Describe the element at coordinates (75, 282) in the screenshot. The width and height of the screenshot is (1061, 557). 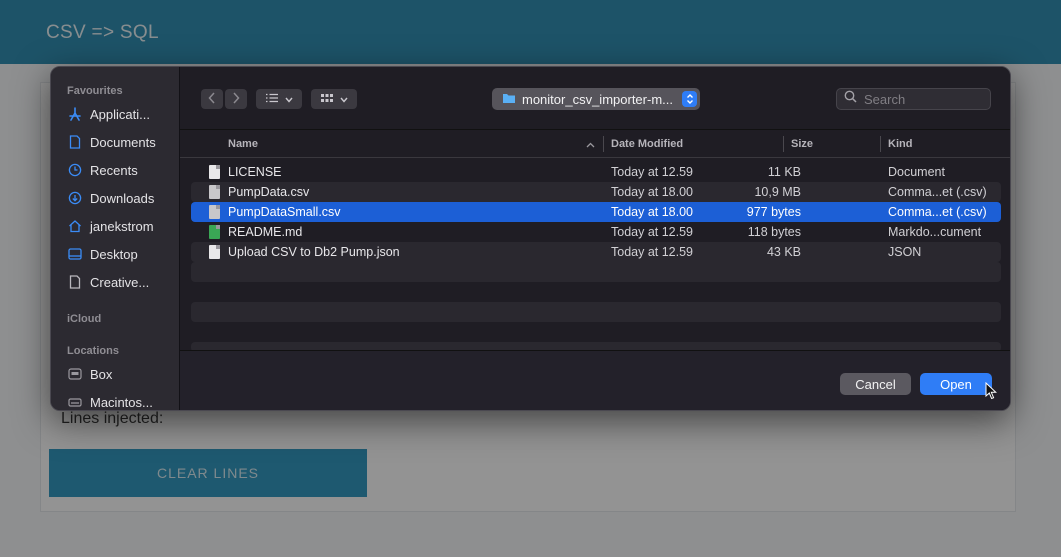
I see `file-icon` at that location.